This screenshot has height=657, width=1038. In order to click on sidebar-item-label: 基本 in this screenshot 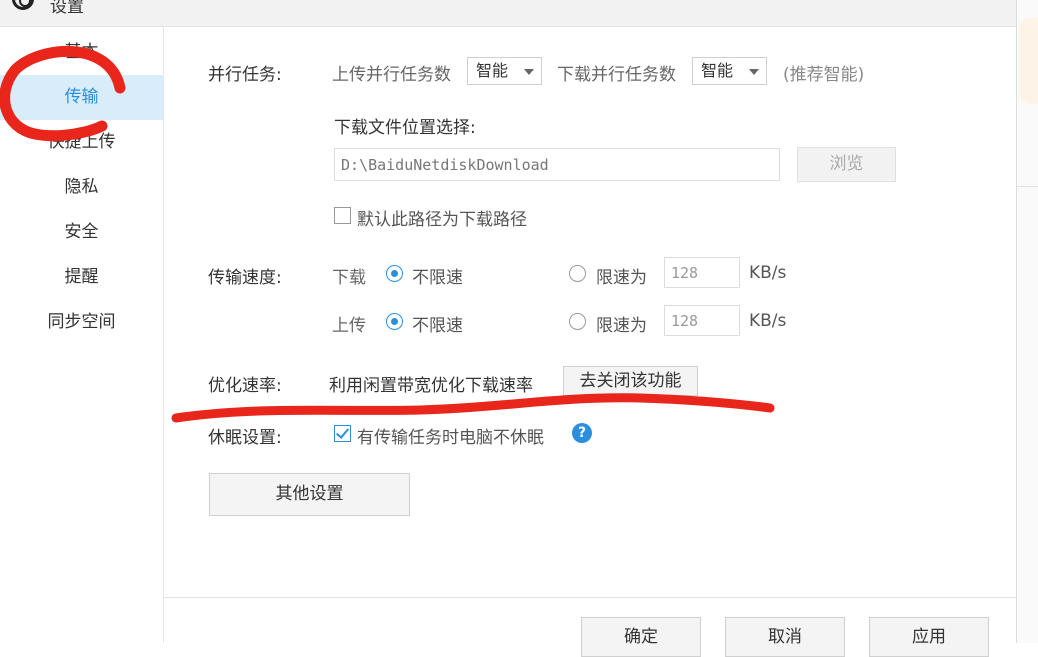, I will do `click(81, 52)`.